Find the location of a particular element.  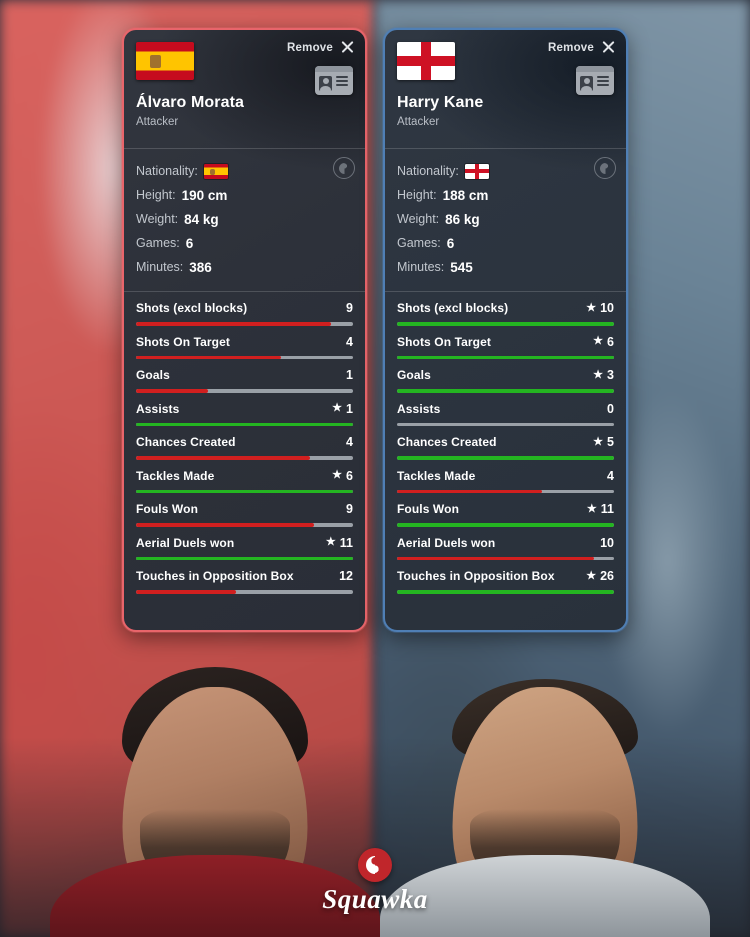

stat-row: Chances Created 4 is located at coordinates (244, 443).